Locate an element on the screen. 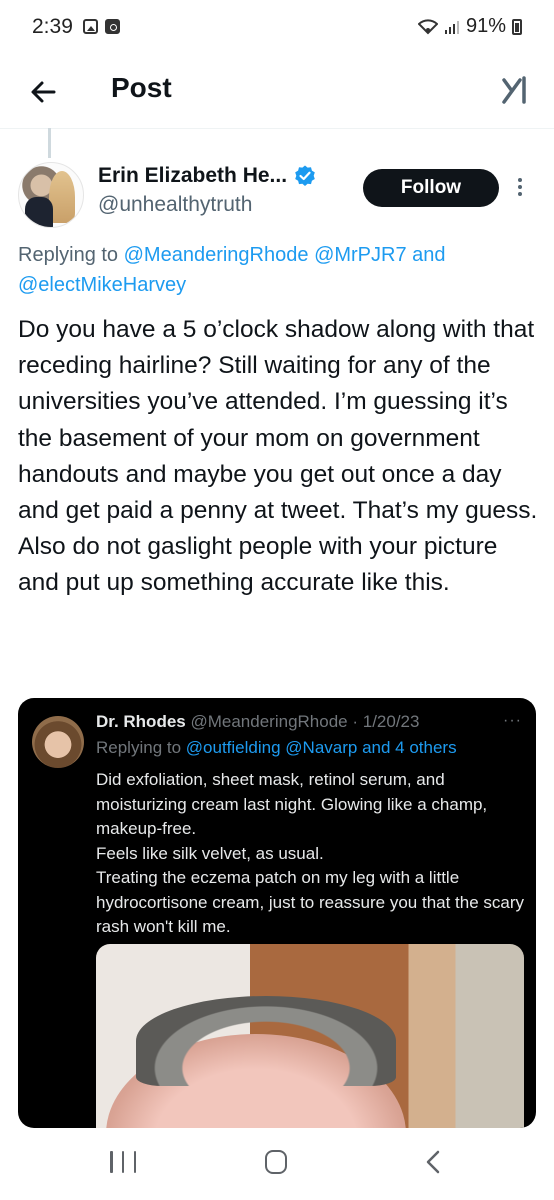 This screenshot has height=1200, width=554. quoted-author-row: Dr. Rhodes @MeanderingRhode · 1/20/23 is located at coordinates (257, 722).